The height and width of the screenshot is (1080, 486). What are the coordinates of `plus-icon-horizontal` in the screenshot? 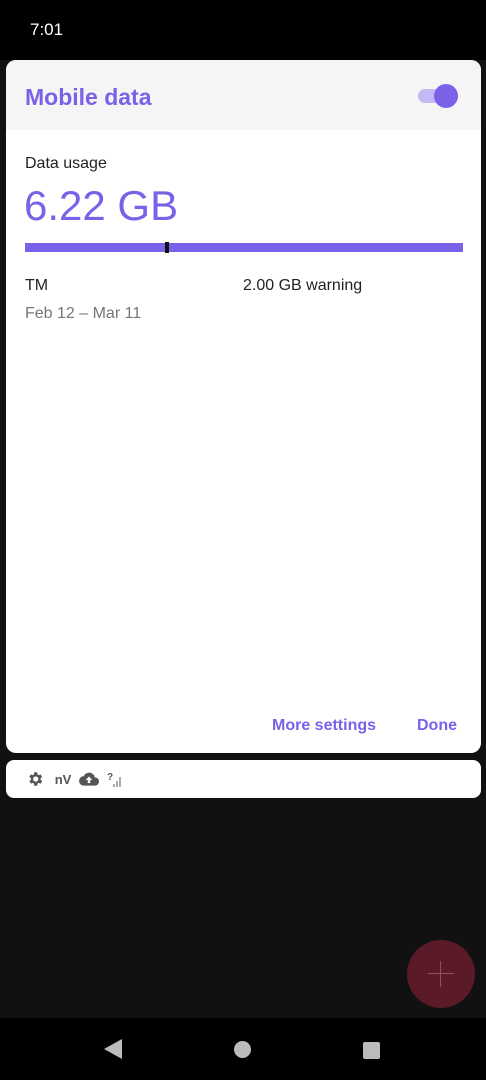 It's located at (441, 973).